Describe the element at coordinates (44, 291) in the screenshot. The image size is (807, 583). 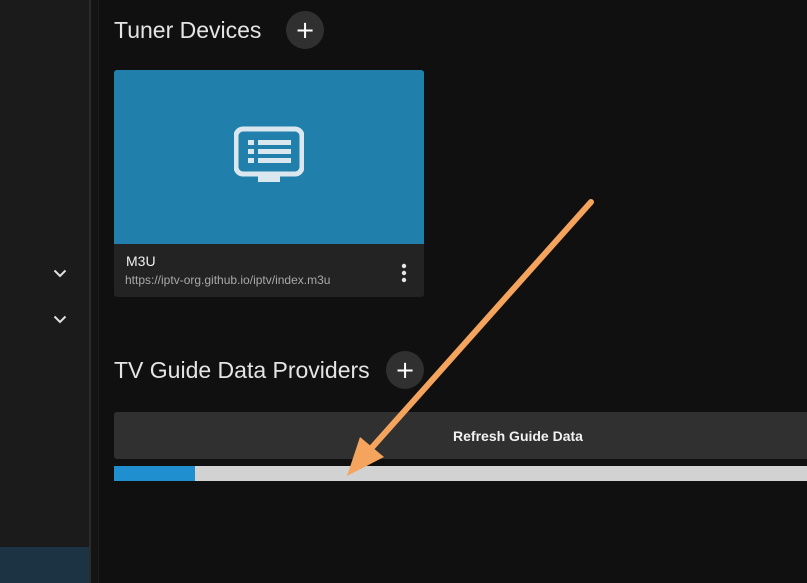
I see `navigation-drawer` at that location.